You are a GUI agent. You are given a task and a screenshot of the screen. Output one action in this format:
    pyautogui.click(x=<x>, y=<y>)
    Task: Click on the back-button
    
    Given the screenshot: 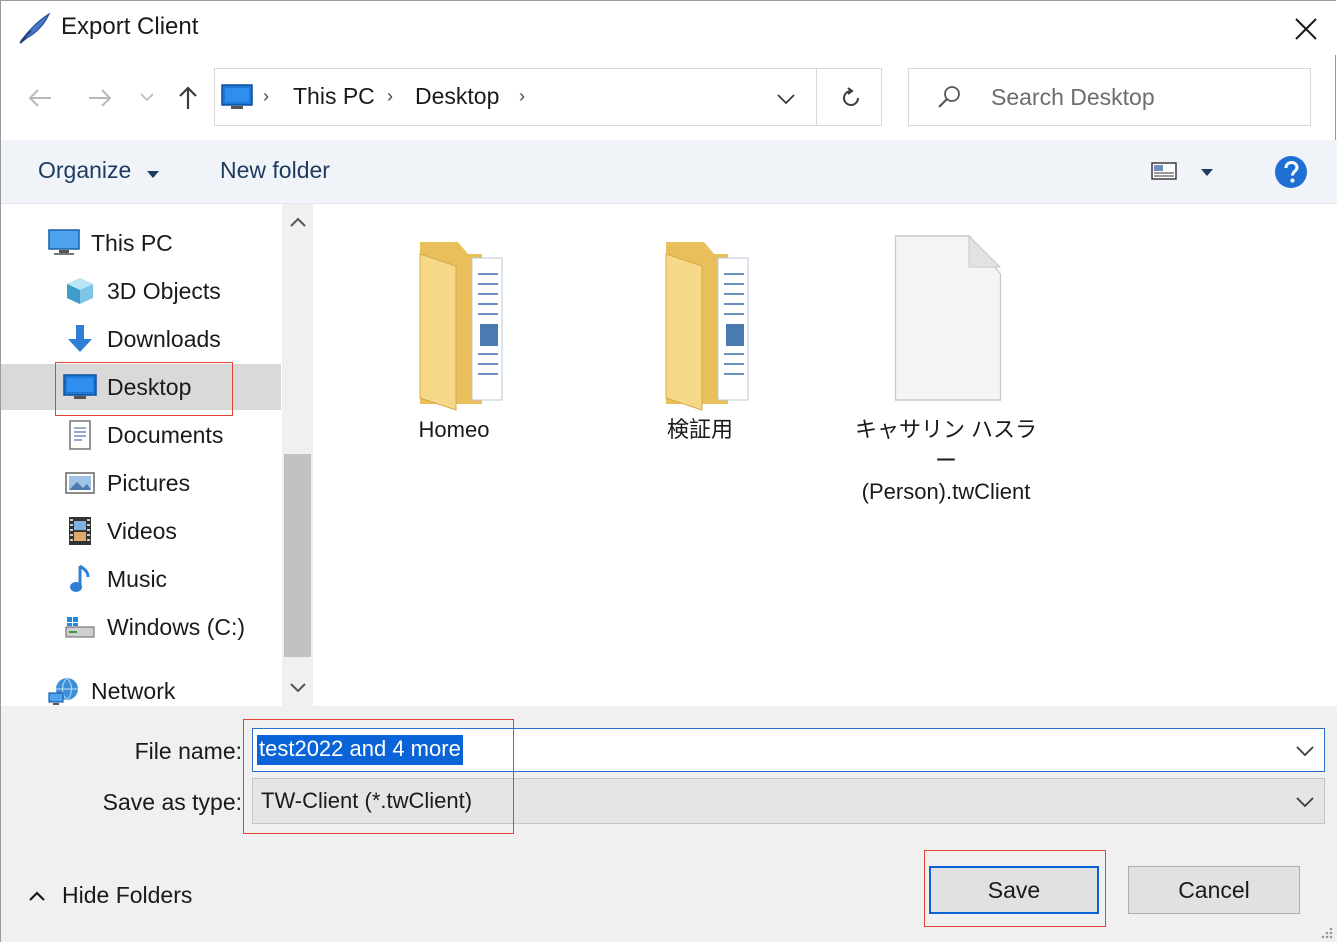 What is the action you would take?
    pyautogui.click(x=40, y=98)
    